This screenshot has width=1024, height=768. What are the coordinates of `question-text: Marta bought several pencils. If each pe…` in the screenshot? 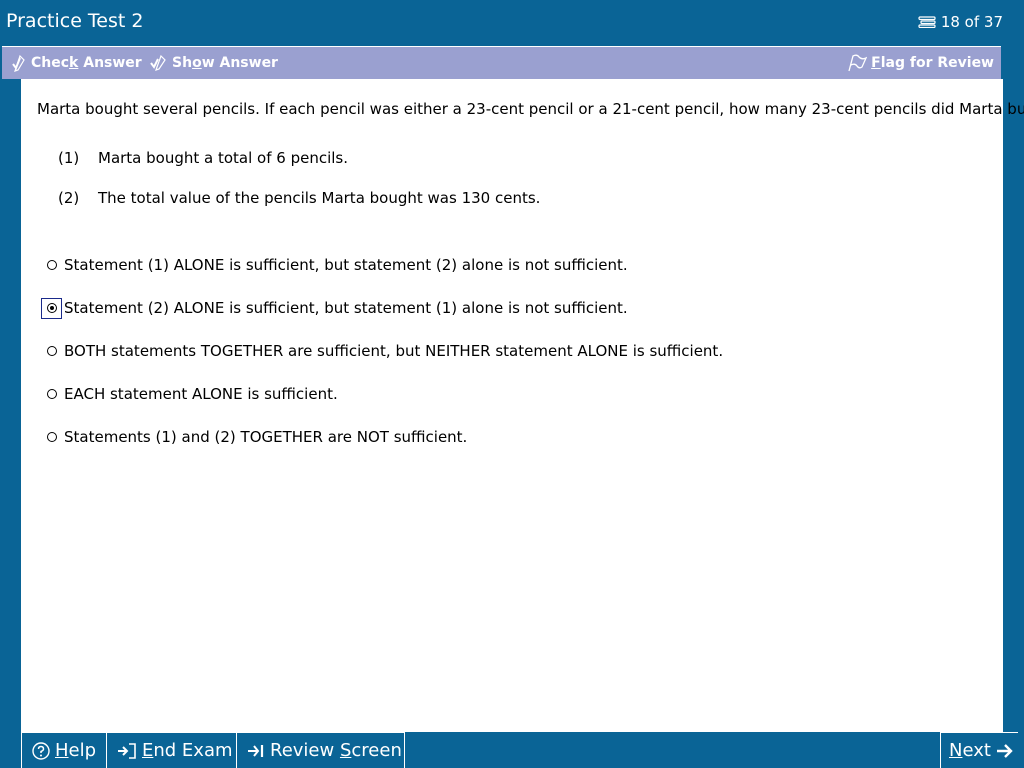 It's located at (530, 109).